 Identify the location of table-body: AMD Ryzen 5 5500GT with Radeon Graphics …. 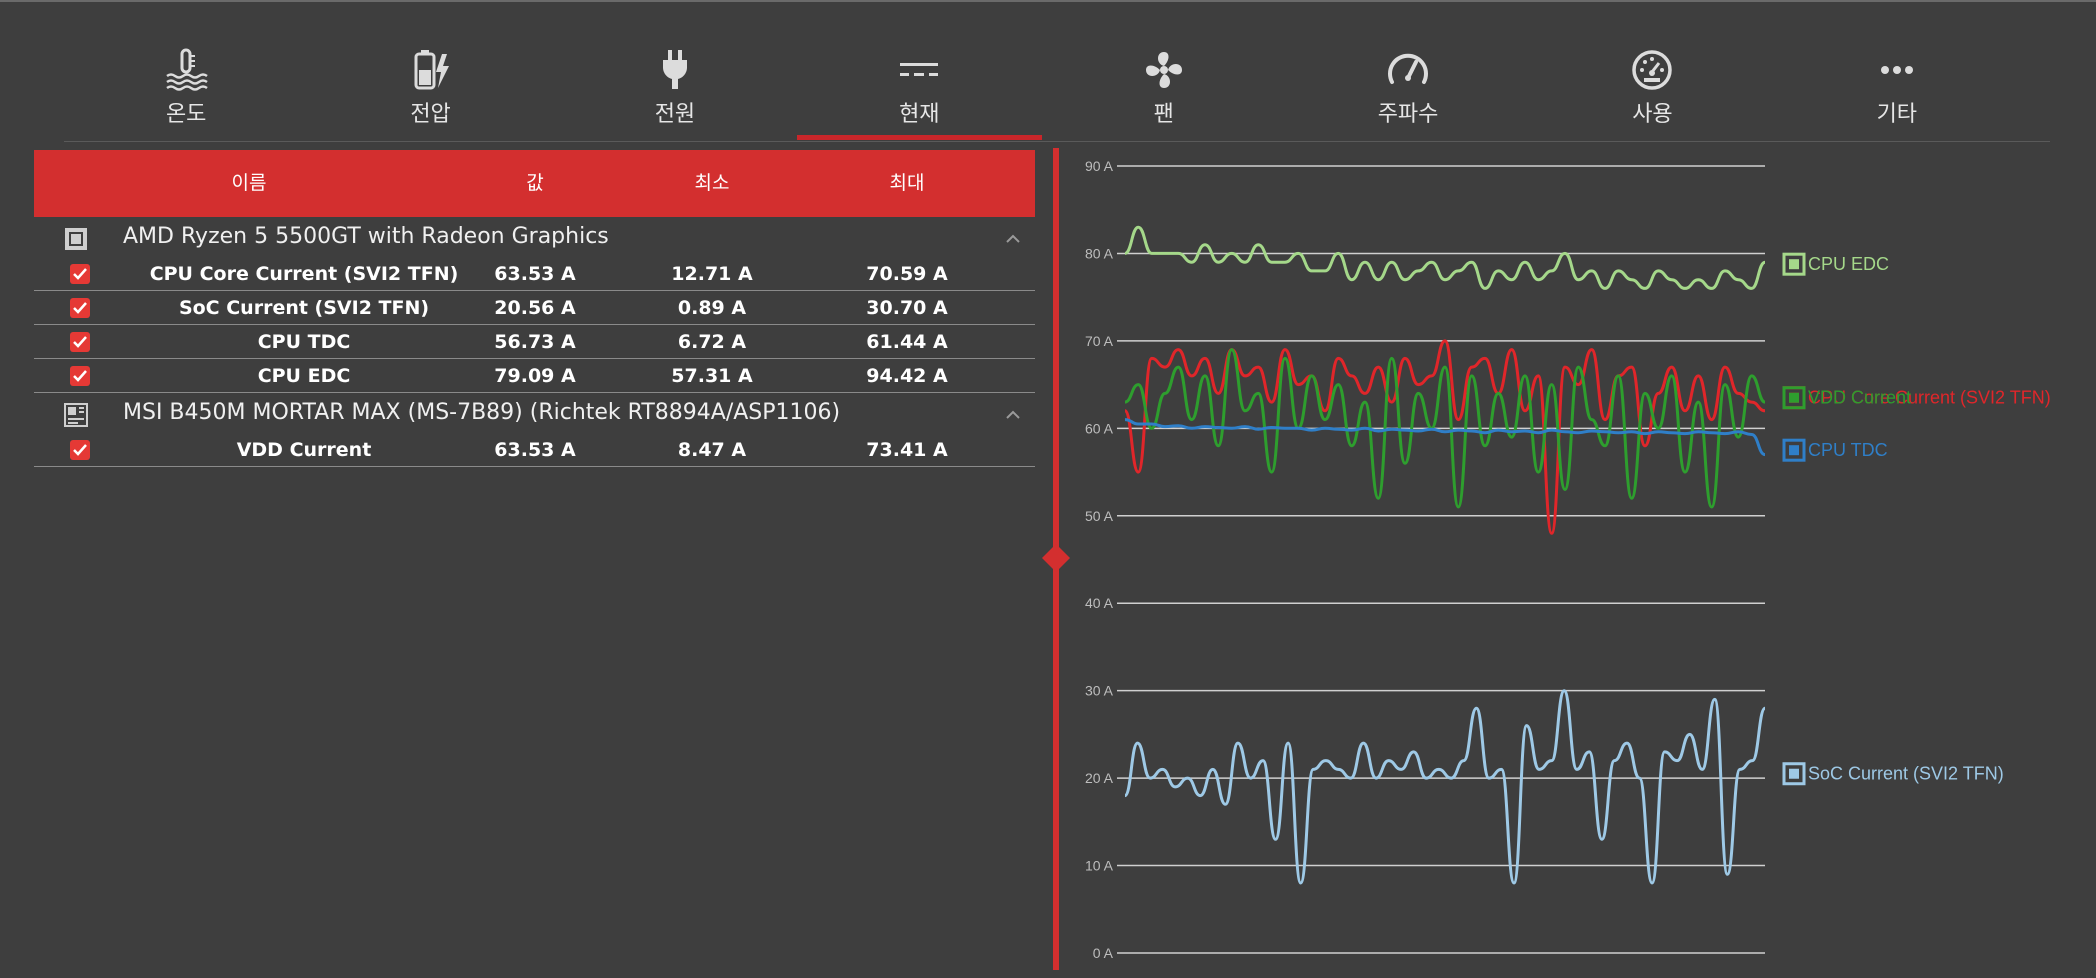
(534, 342).